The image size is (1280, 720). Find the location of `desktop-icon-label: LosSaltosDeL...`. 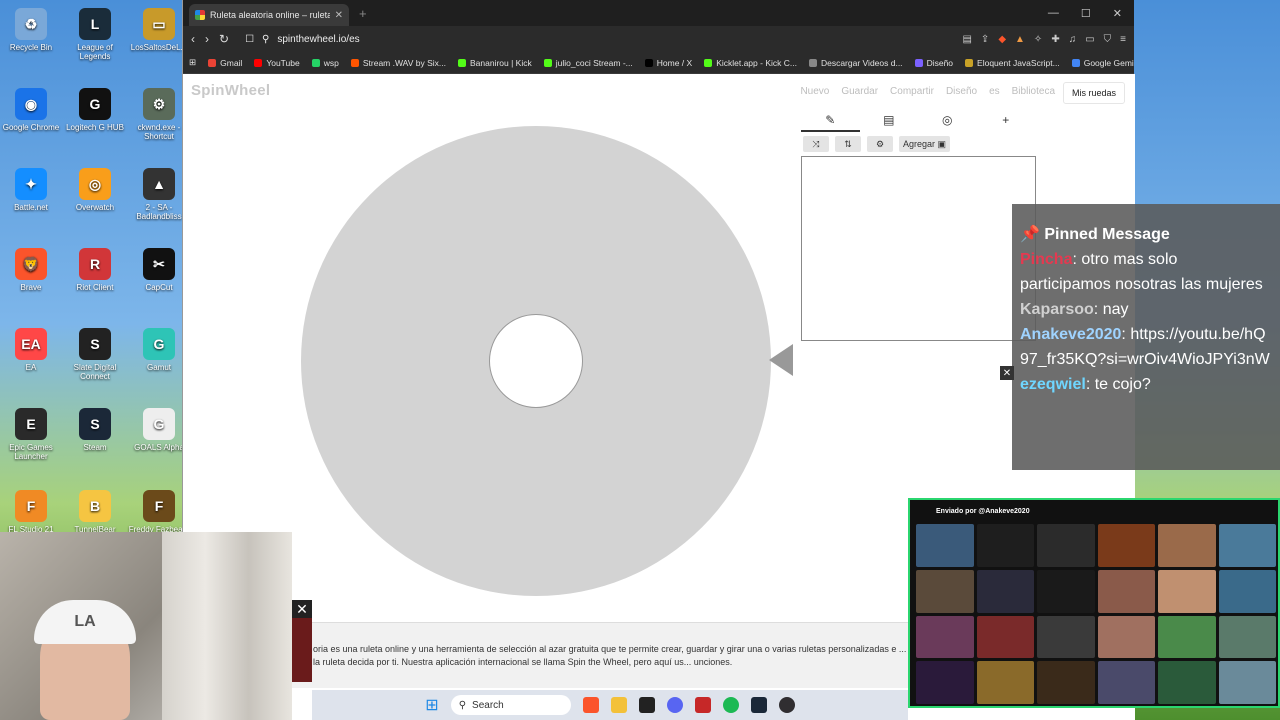

desktop-icon-label: LosSaltosDeL... is located at coordinates (159, 47).